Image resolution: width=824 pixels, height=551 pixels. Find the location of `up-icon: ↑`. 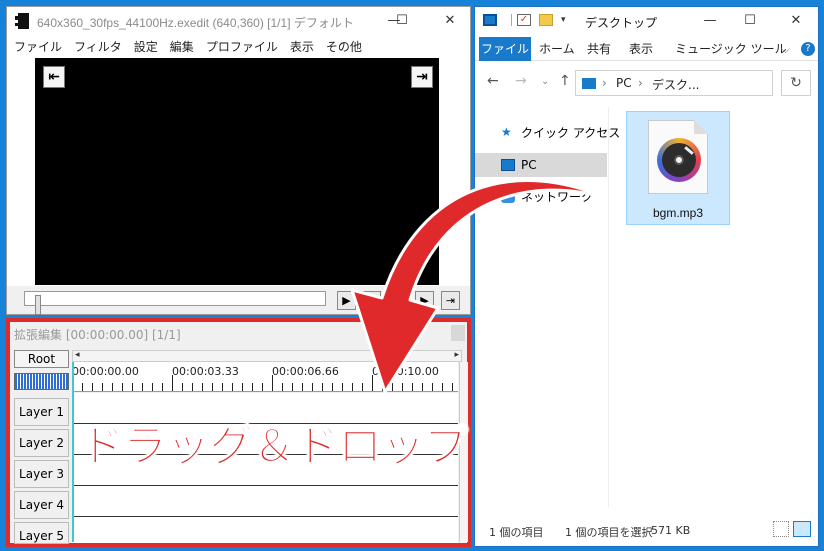

up-icon: ↑ is located at coordinates (565, 81).